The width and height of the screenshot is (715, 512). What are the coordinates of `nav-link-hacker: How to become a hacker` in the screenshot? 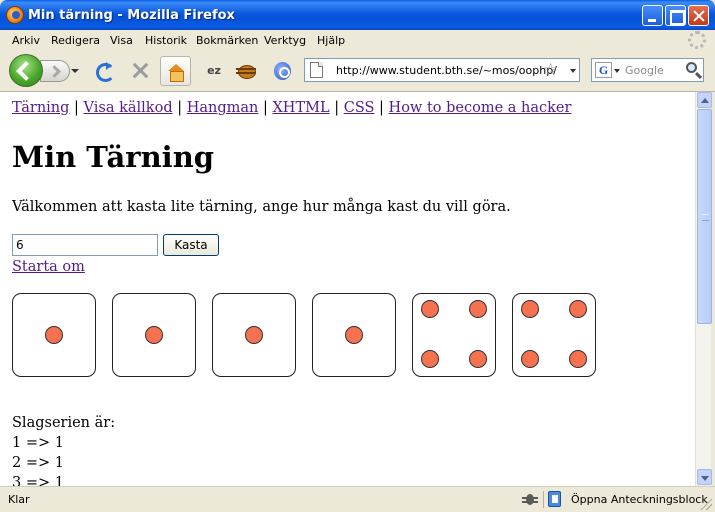 It's located at (480, 108).